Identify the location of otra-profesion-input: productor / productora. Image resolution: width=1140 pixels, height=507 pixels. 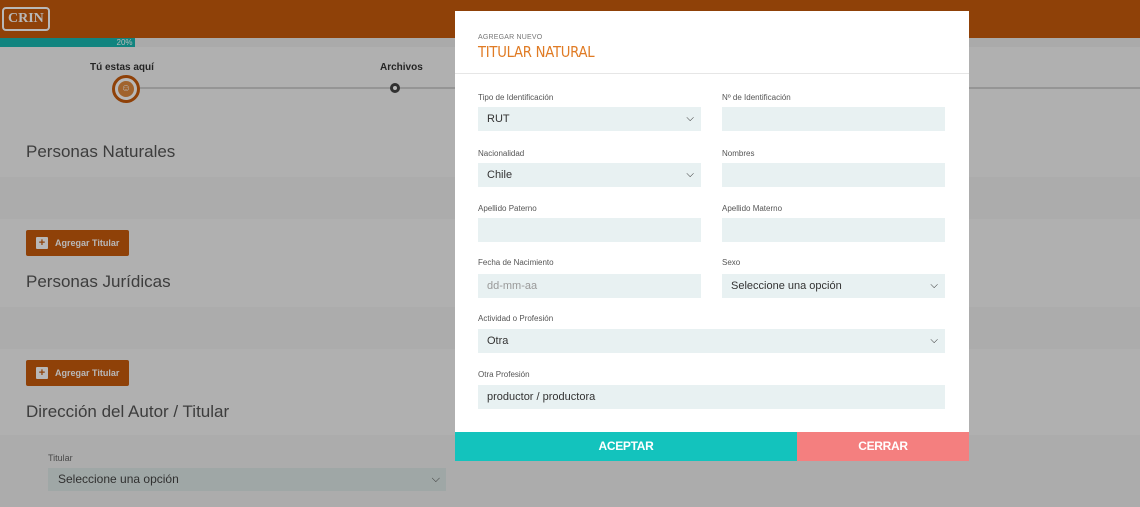
(711, 397).